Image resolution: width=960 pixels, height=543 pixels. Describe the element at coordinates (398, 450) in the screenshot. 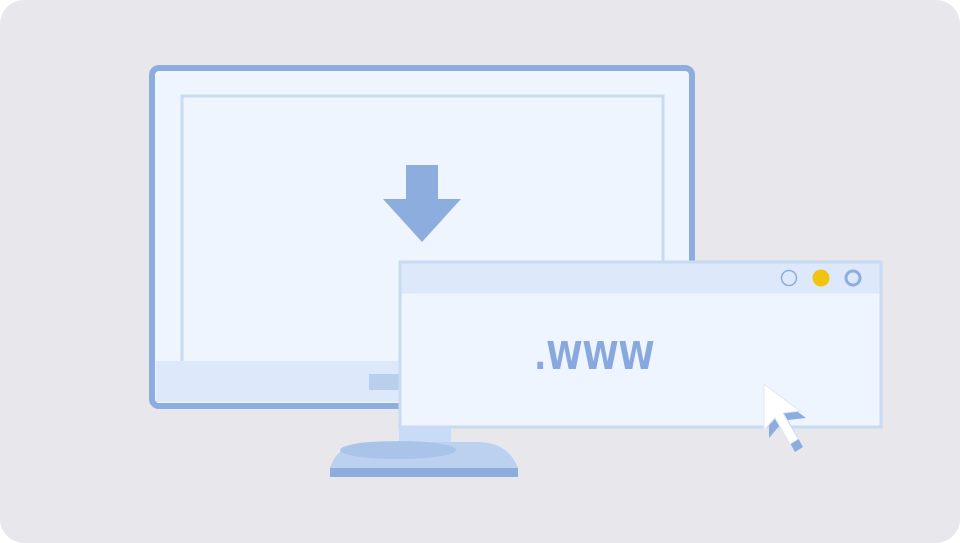

I see `monitor-stand-shadow` at that location.